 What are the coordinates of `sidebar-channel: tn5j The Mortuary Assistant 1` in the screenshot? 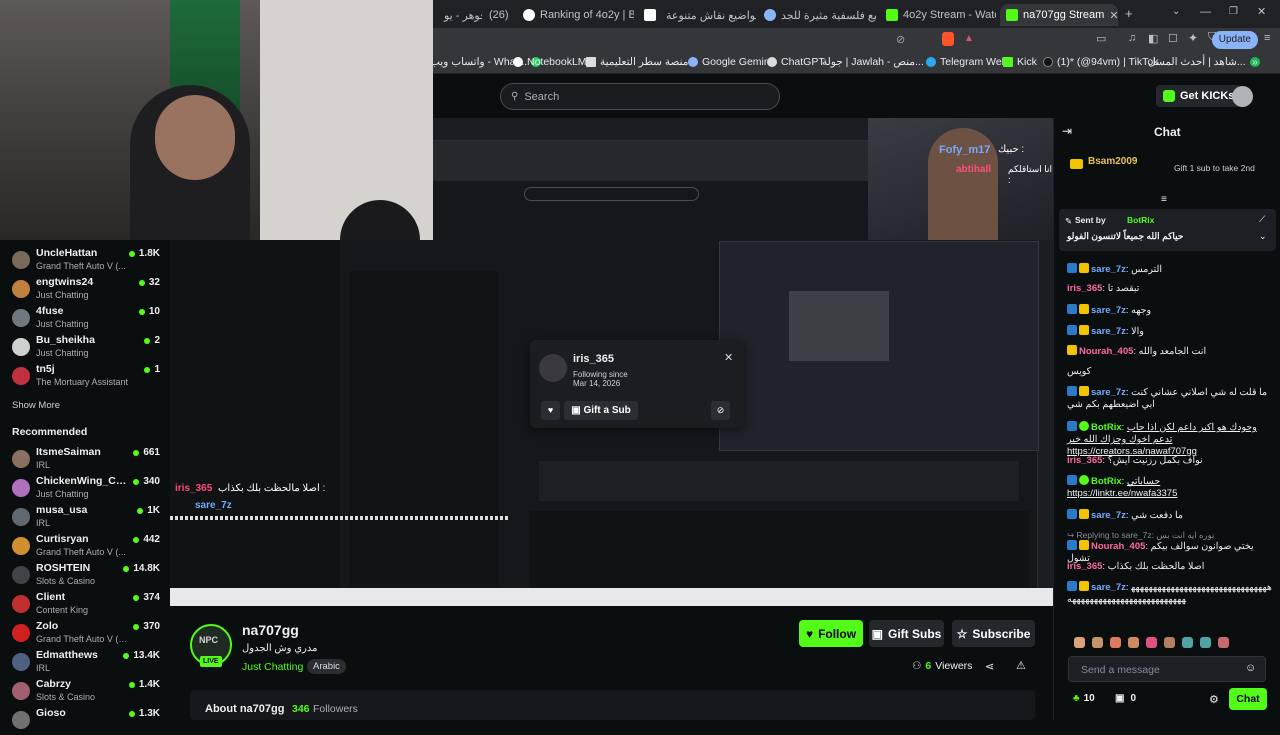 It's located at (88, 377).